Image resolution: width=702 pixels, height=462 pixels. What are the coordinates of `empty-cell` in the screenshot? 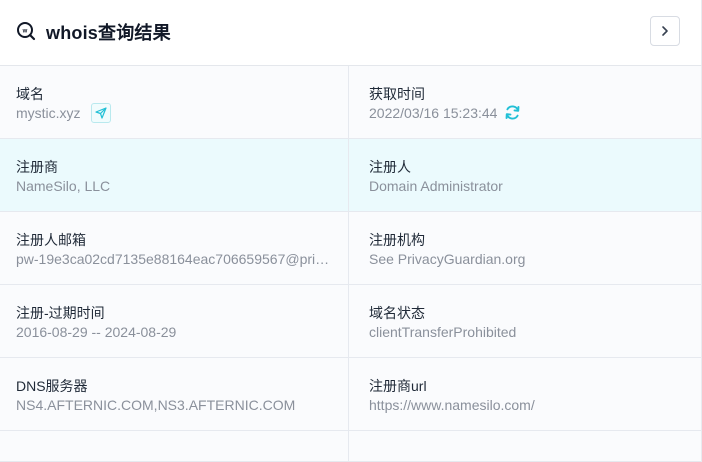 It's located at (174, 446).